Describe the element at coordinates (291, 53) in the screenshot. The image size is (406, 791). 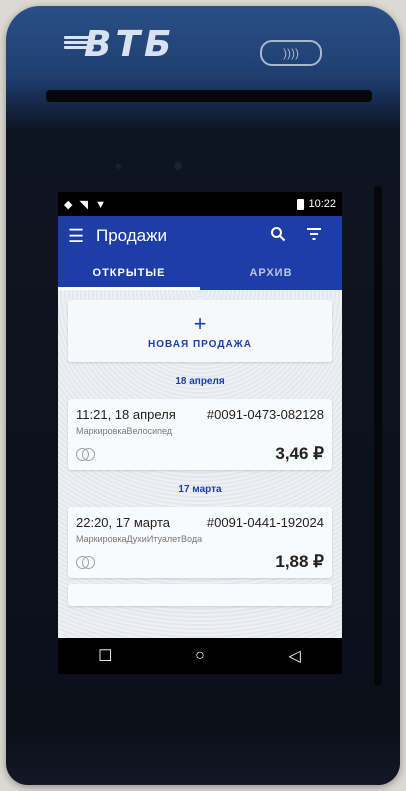
I see `contactless-icon: ))))` at that location.